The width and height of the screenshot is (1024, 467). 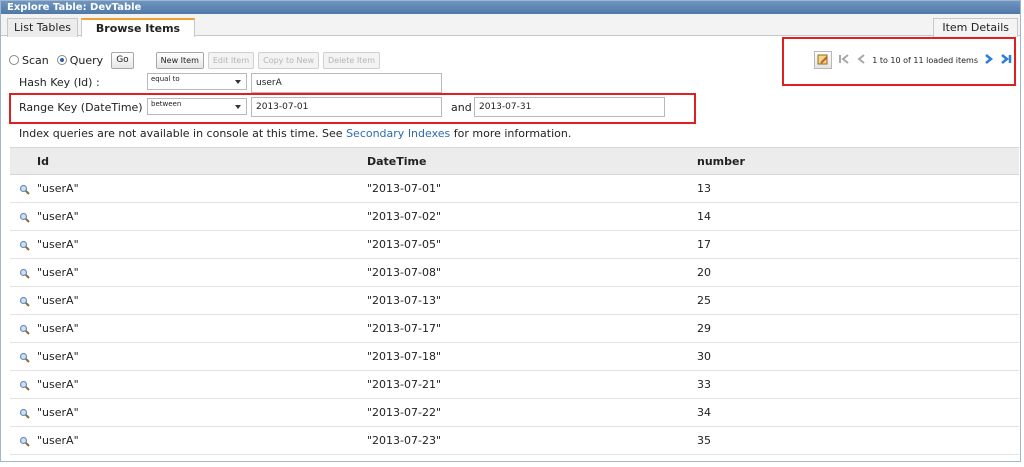 I want to click on cell-number: 25, so click(x=704, y=300).